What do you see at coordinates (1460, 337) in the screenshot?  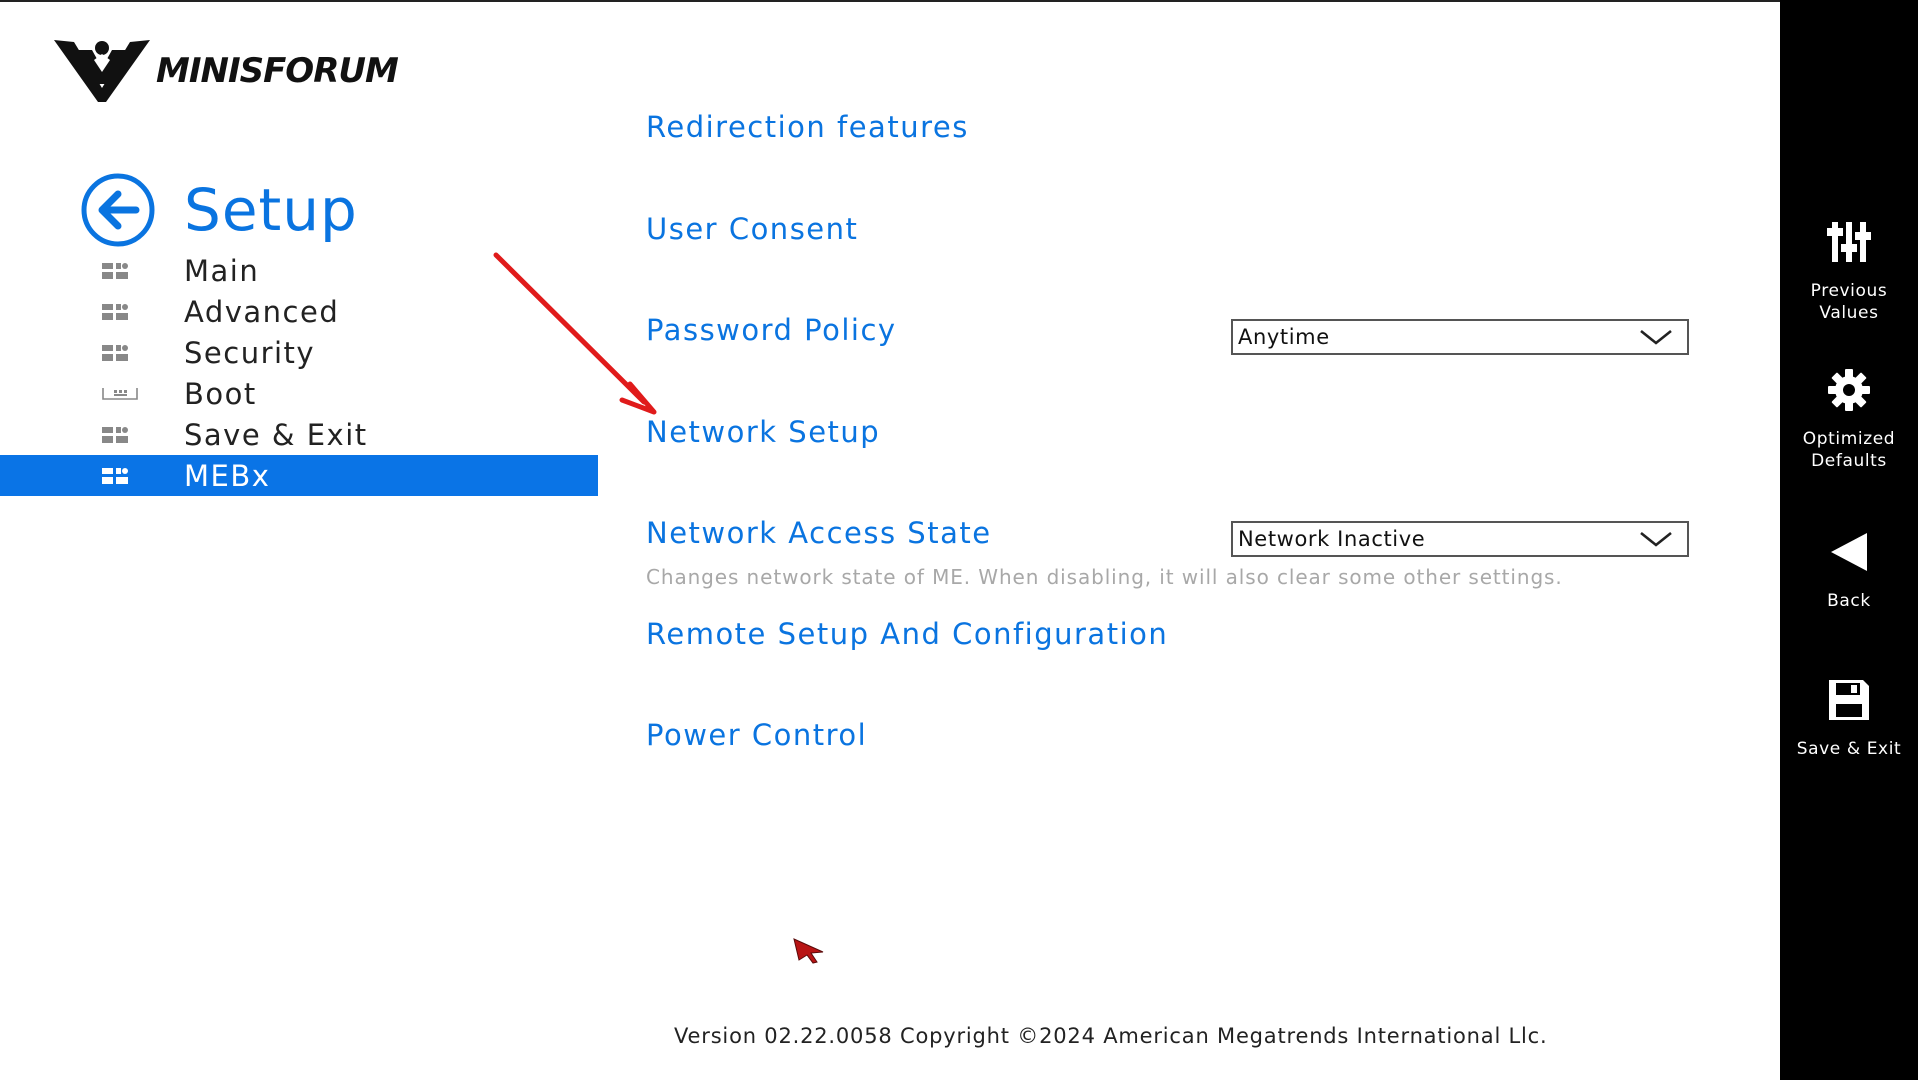 I see `password-policy-select: Anytime` at bounding box center [1460, 337].